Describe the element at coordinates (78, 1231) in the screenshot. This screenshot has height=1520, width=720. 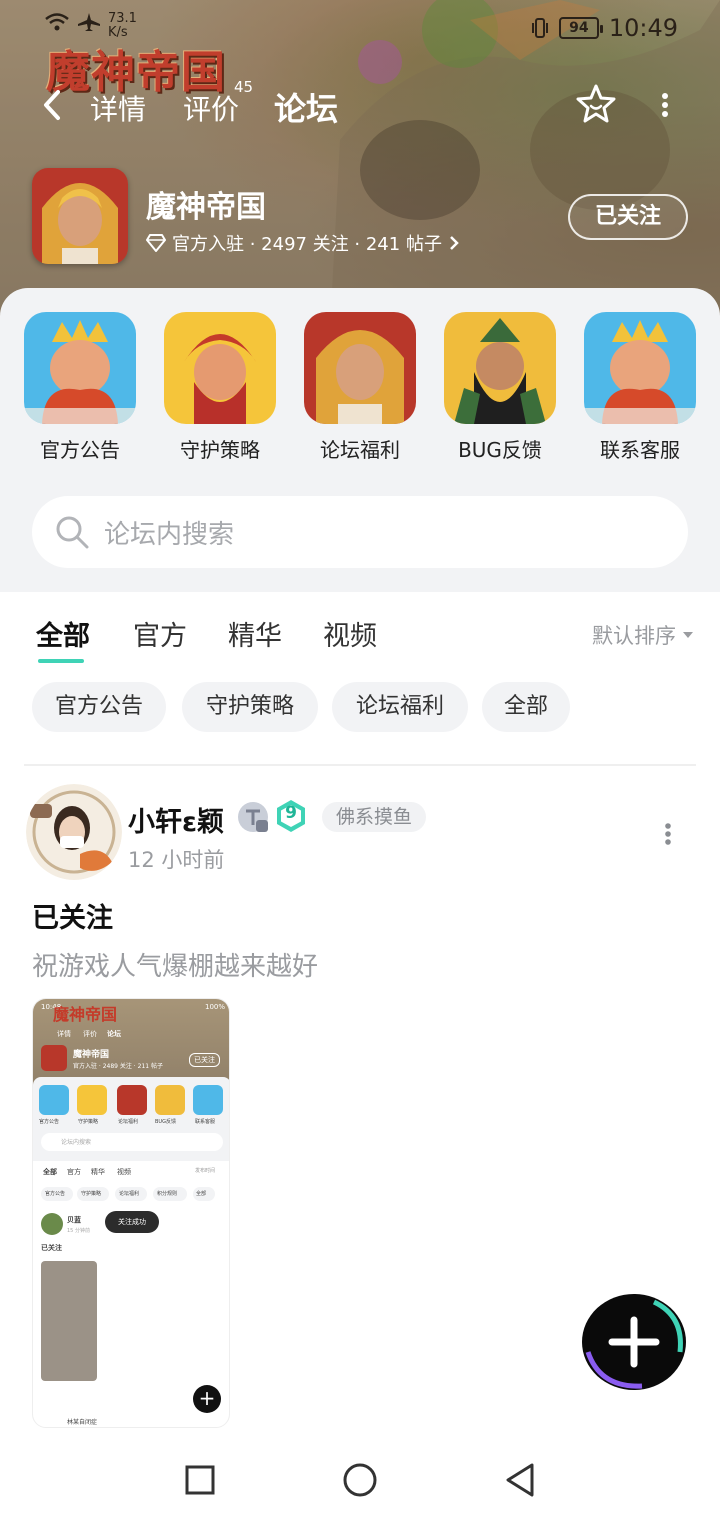
I see `screenshot-post-time: 15 分钟前` at that location.